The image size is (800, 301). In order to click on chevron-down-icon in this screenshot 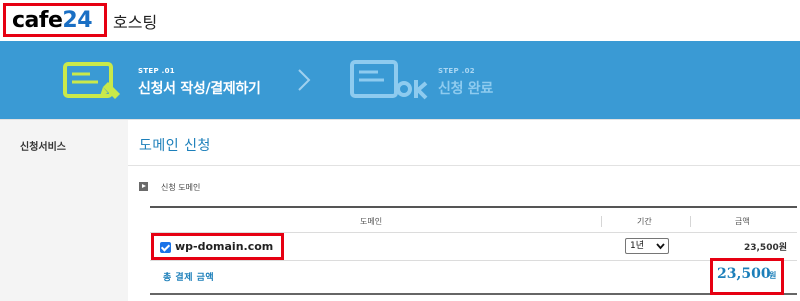, I will do `click(660, 246)`.